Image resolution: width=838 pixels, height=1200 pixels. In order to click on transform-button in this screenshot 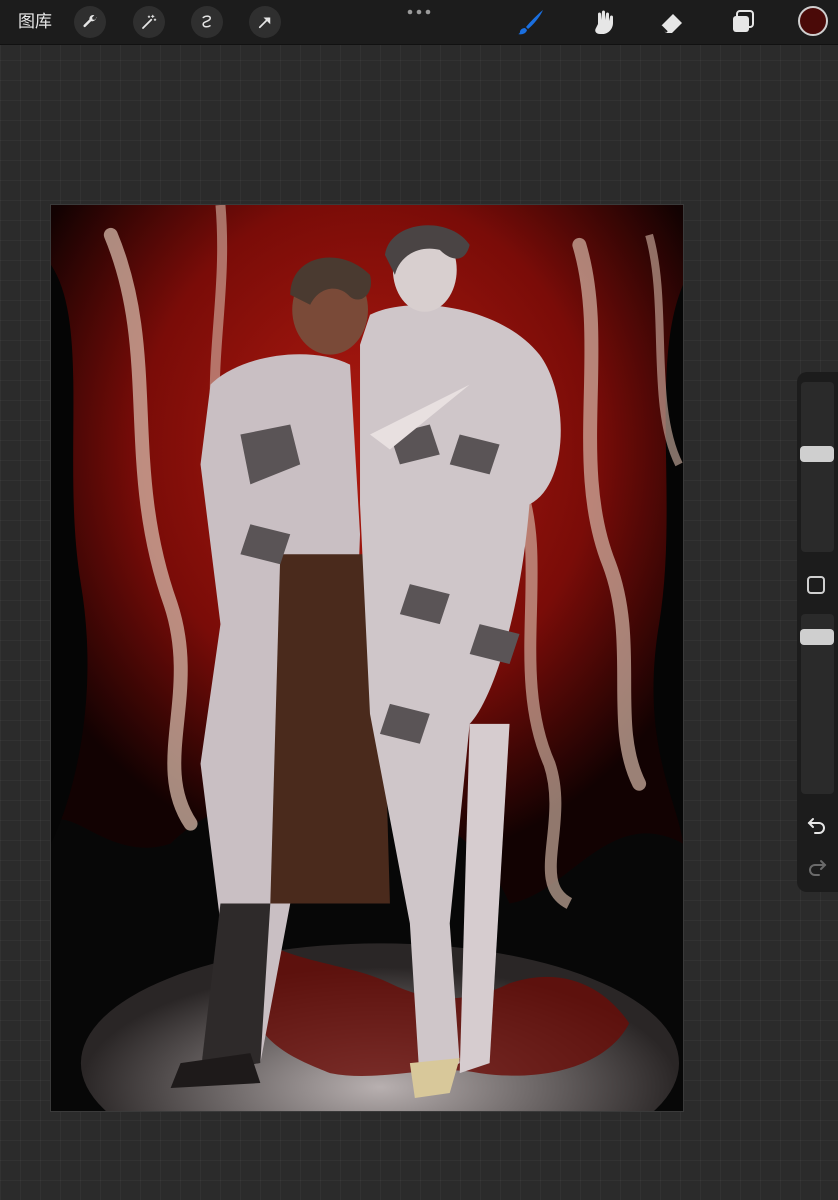, I will do `click(265, 22)`.